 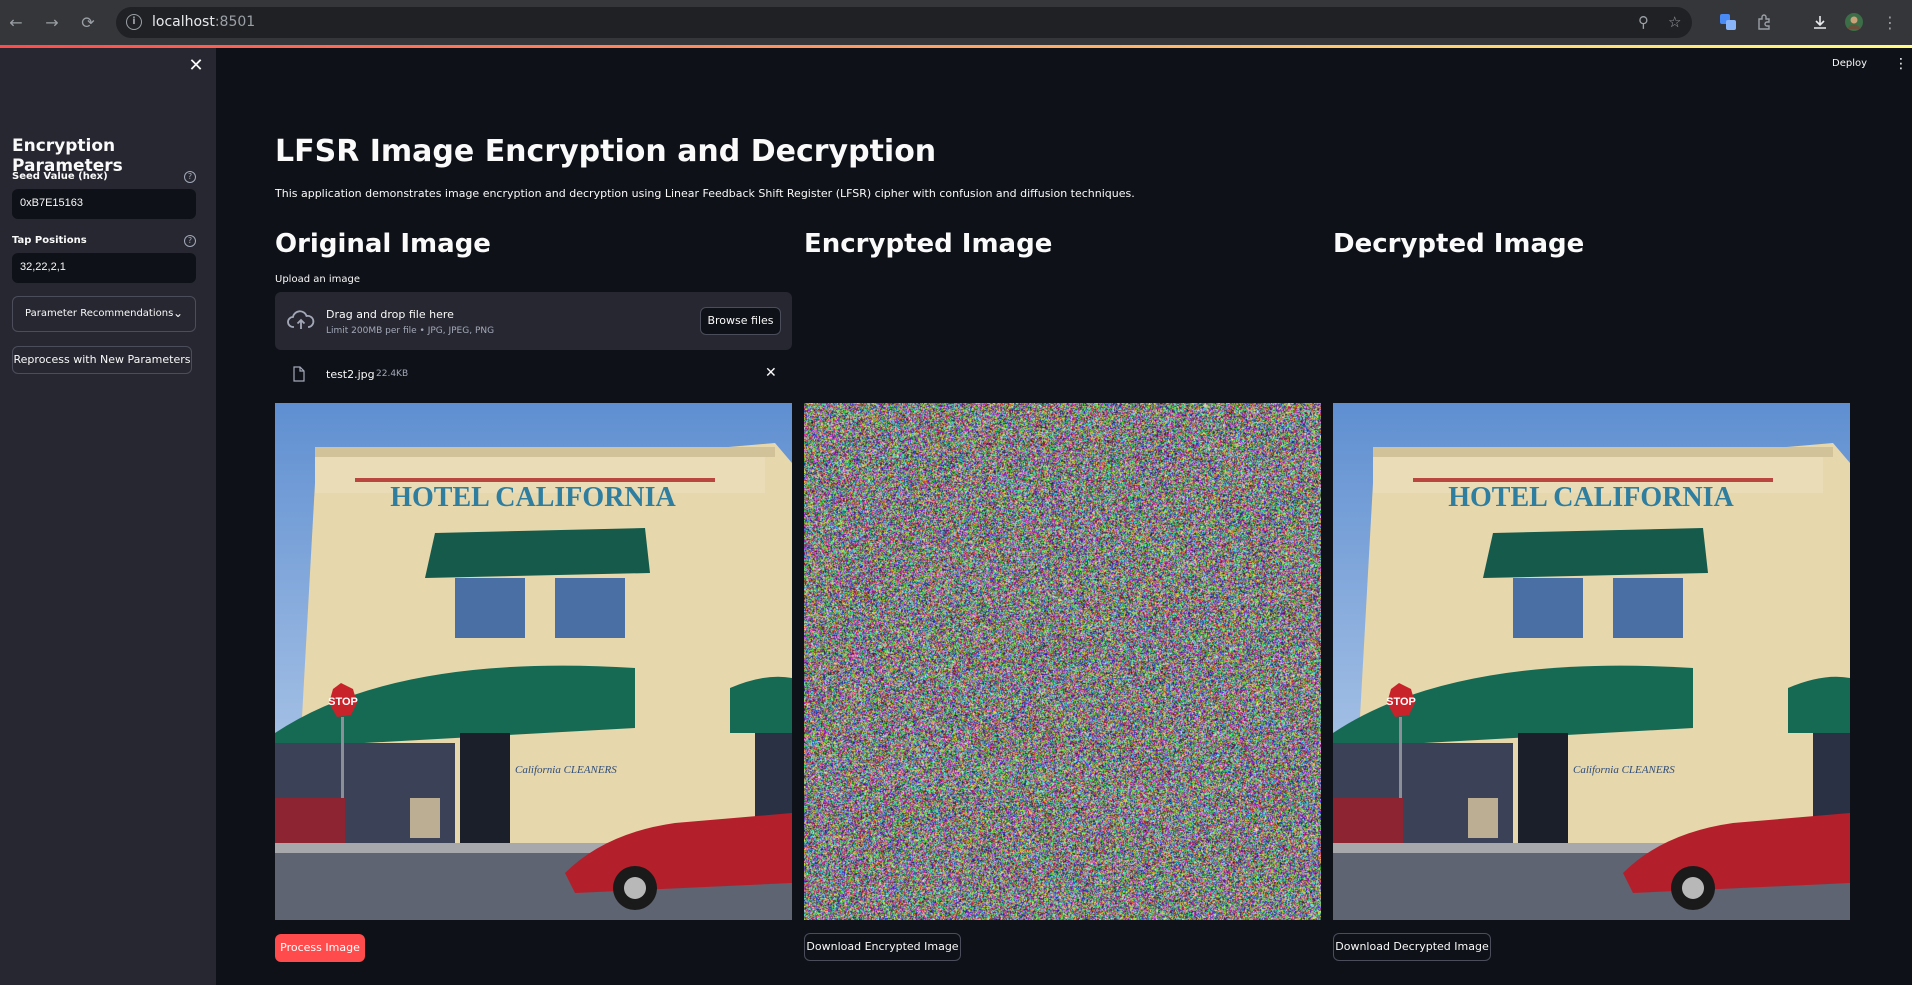 I want to click on decrypted-image-heading: Decrypted Image, so click(x=1459, y=244).